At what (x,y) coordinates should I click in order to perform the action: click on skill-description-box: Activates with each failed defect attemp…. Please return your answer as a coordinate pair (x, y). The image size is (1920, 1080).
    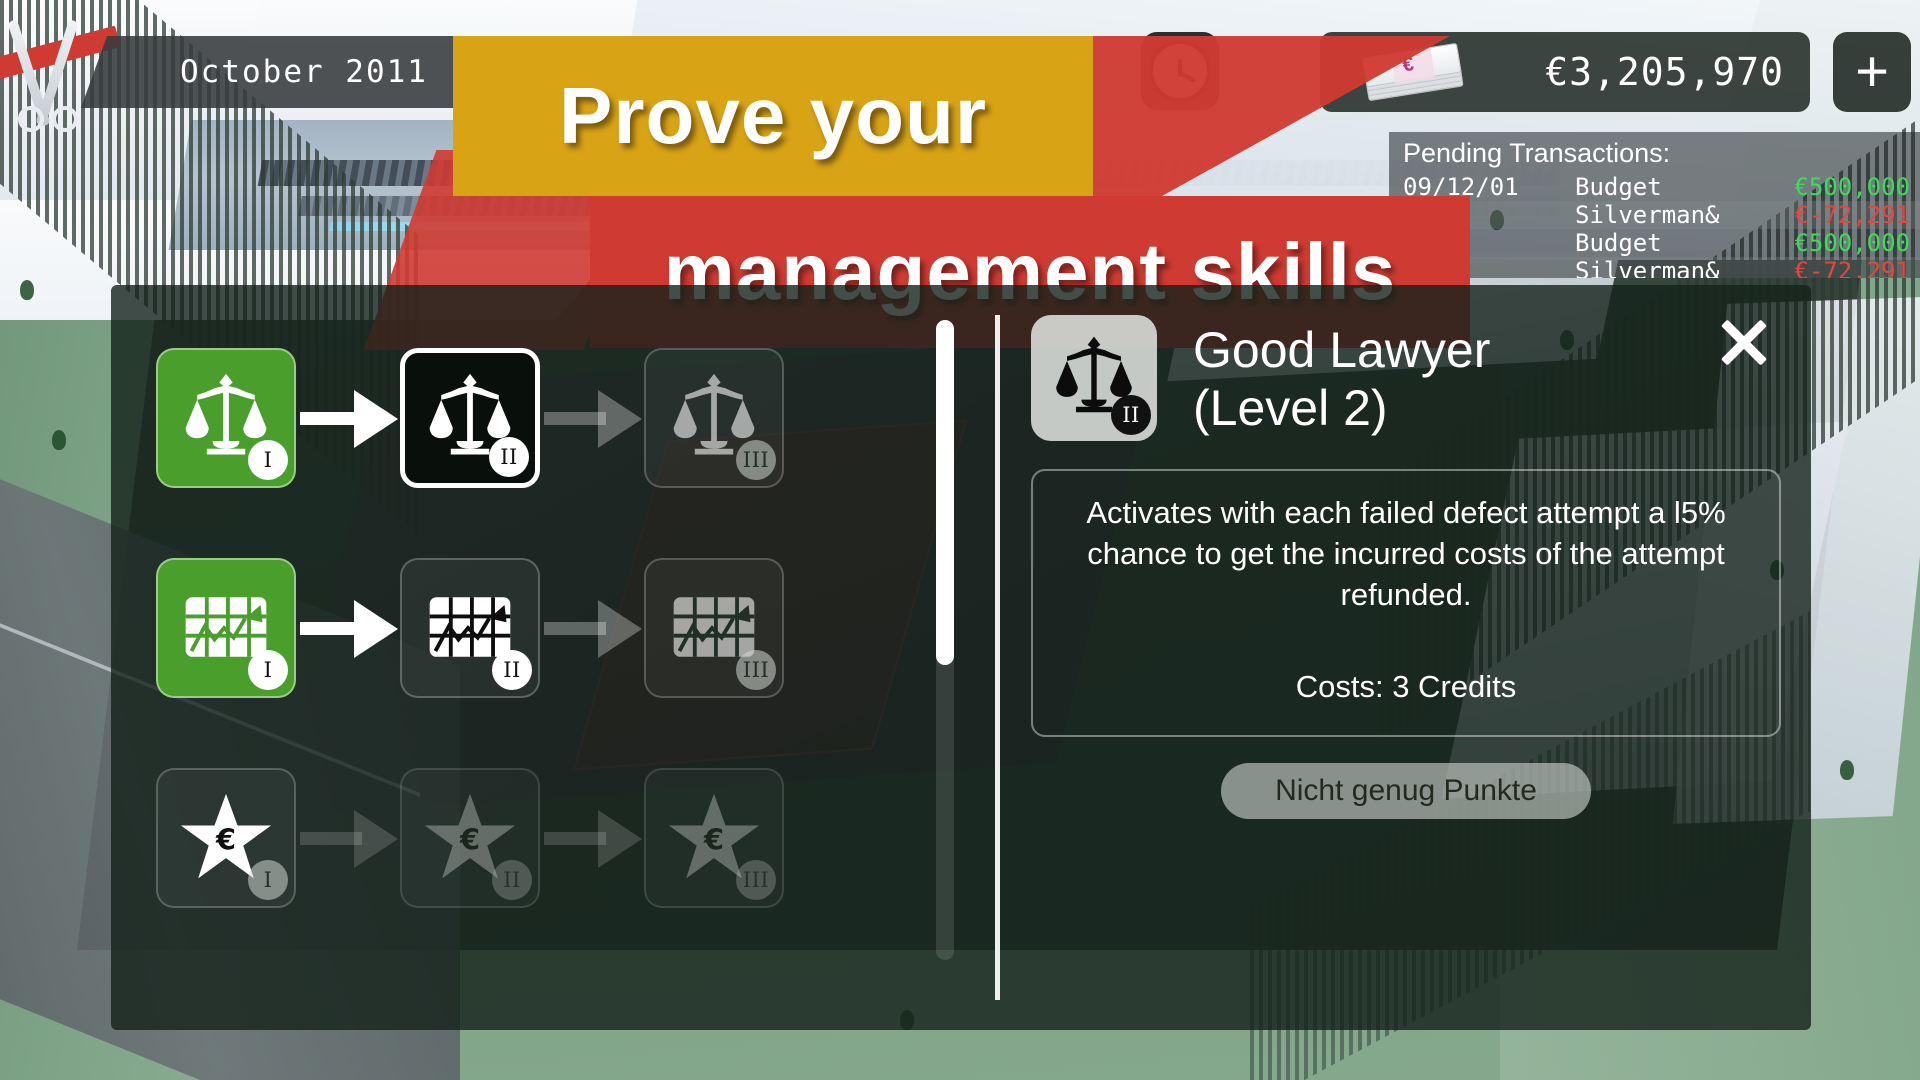
    Looking at the image, I should click on (1406, 603).